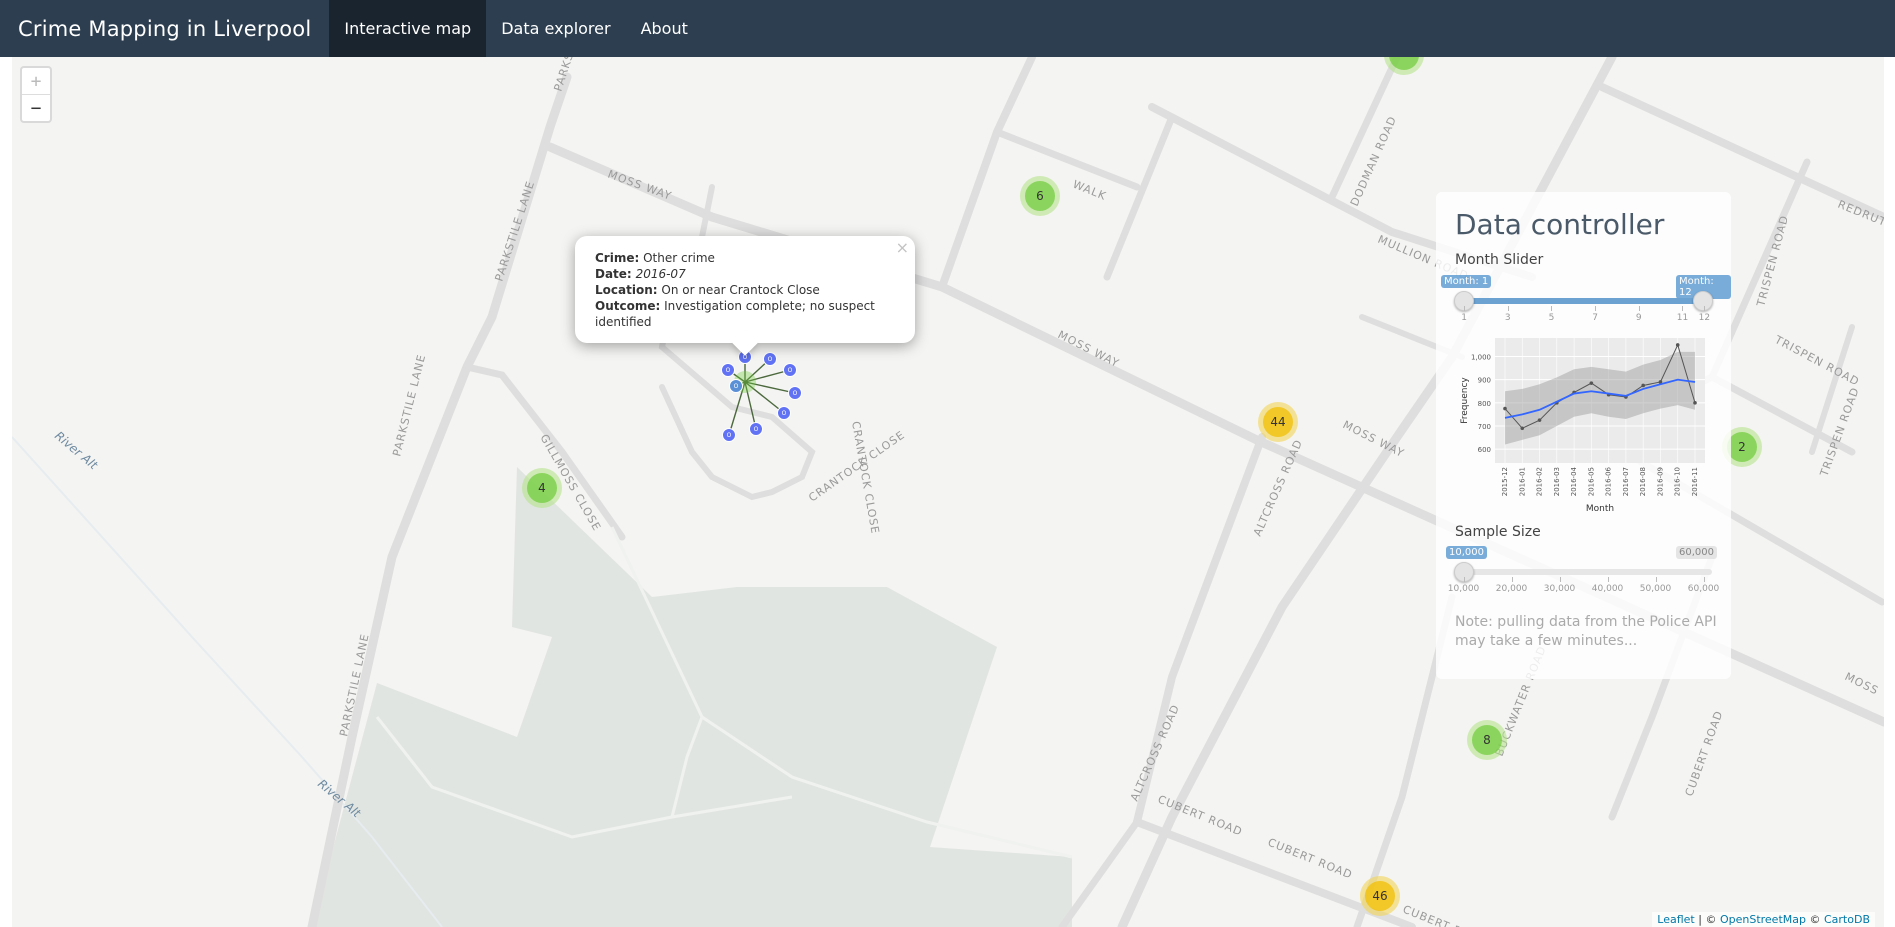 The height and width of the screenshot is (927, 1895). What do you see at coordinates (409, 405) in the screenshot?
I see `street-label-parkstile-lane: PARKSTILE LANE` at bounding box center [409, 405].